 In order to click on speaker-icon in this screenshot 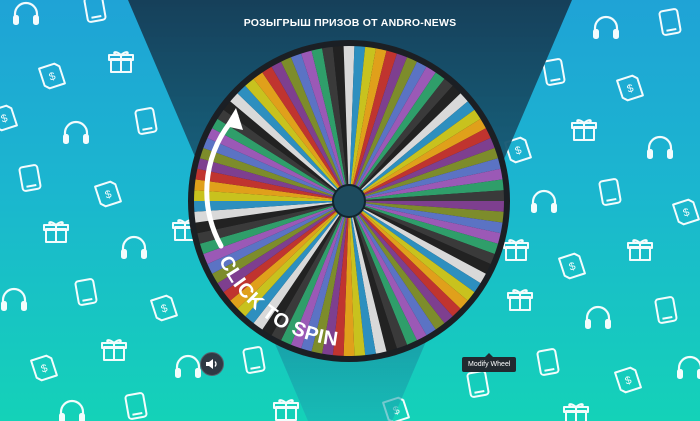, I will do `click(211, 364)`.